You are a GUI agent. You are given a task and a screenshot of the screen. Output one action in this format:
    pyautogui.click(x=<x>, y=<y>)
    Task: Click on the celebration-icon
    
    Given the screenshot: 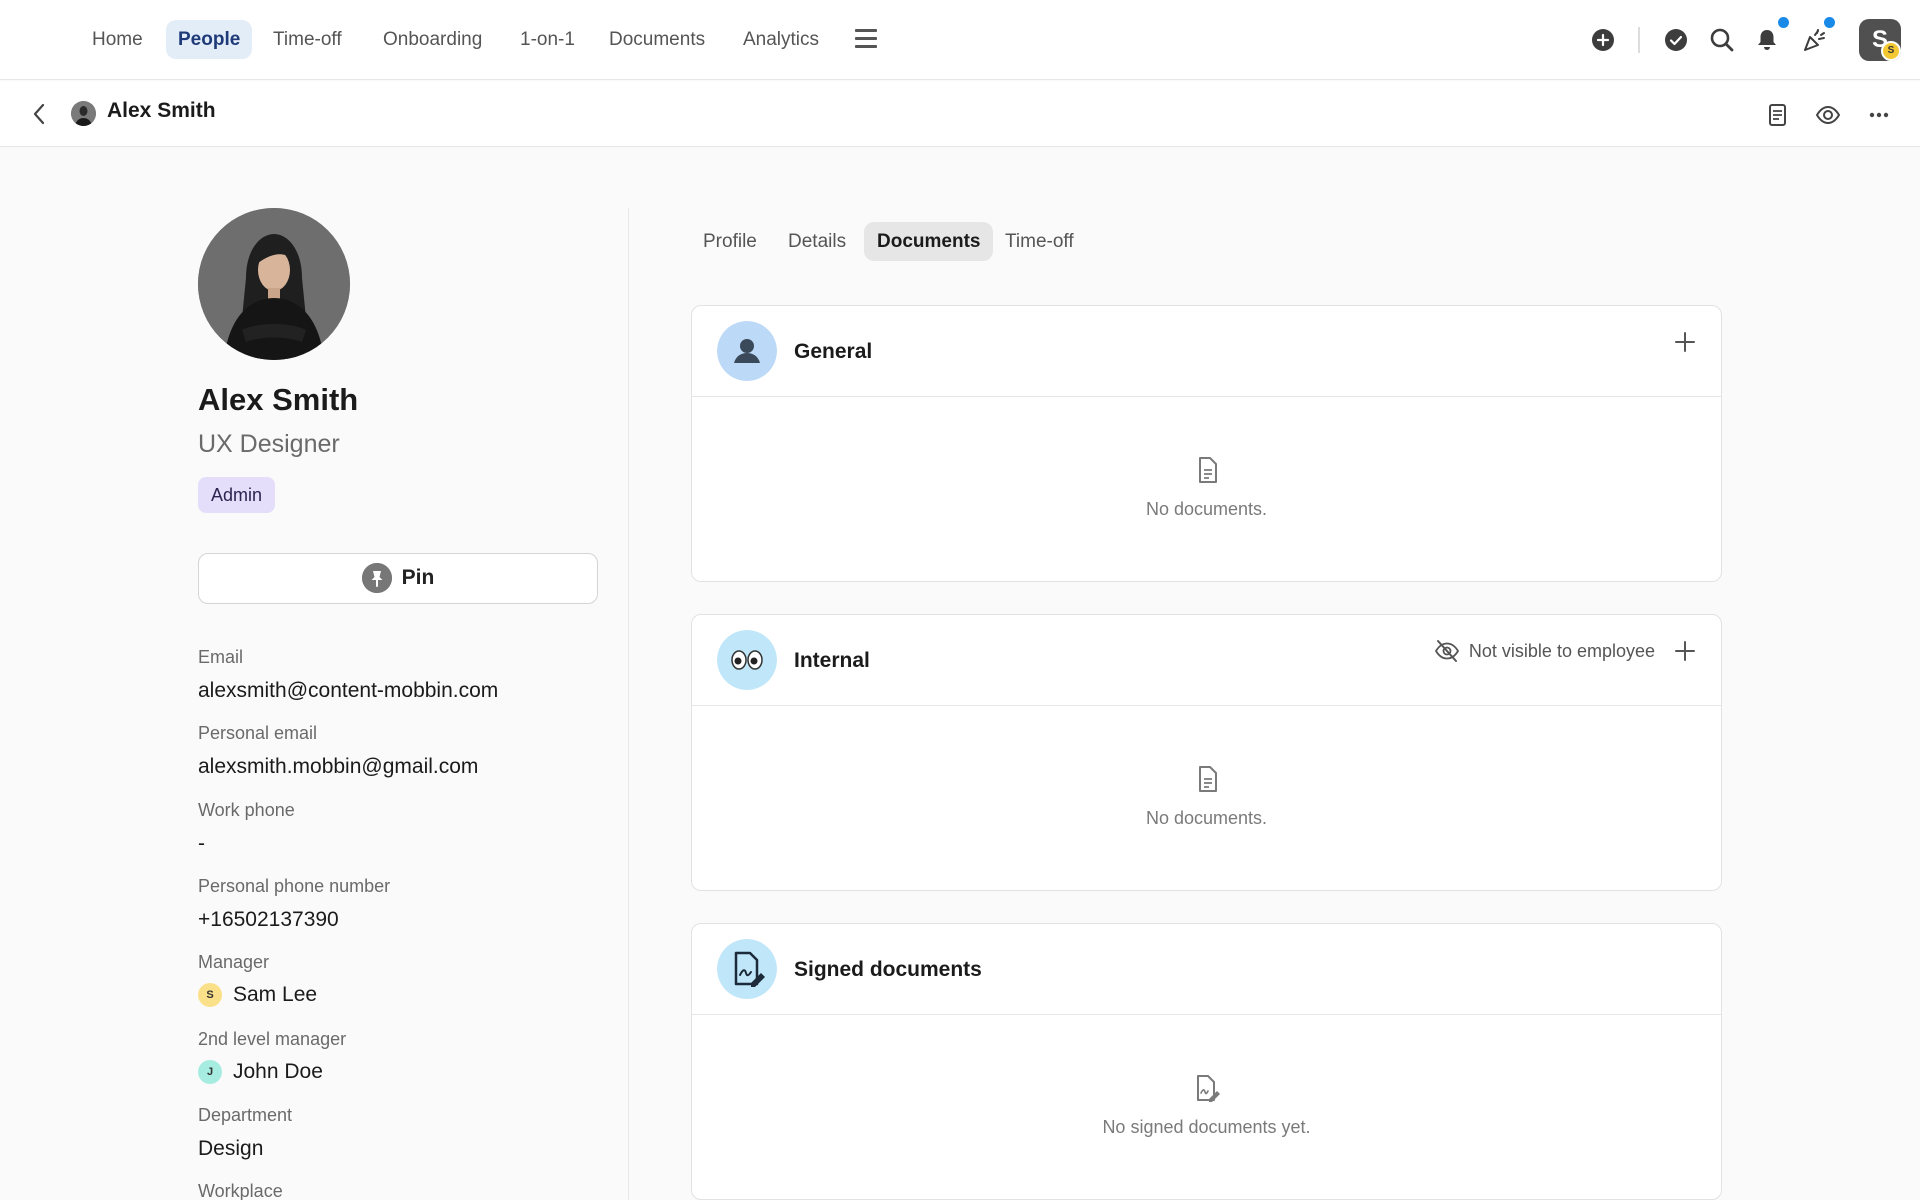 What is the action you would take?
    pyautogui.click(x=1814, y=40)
    